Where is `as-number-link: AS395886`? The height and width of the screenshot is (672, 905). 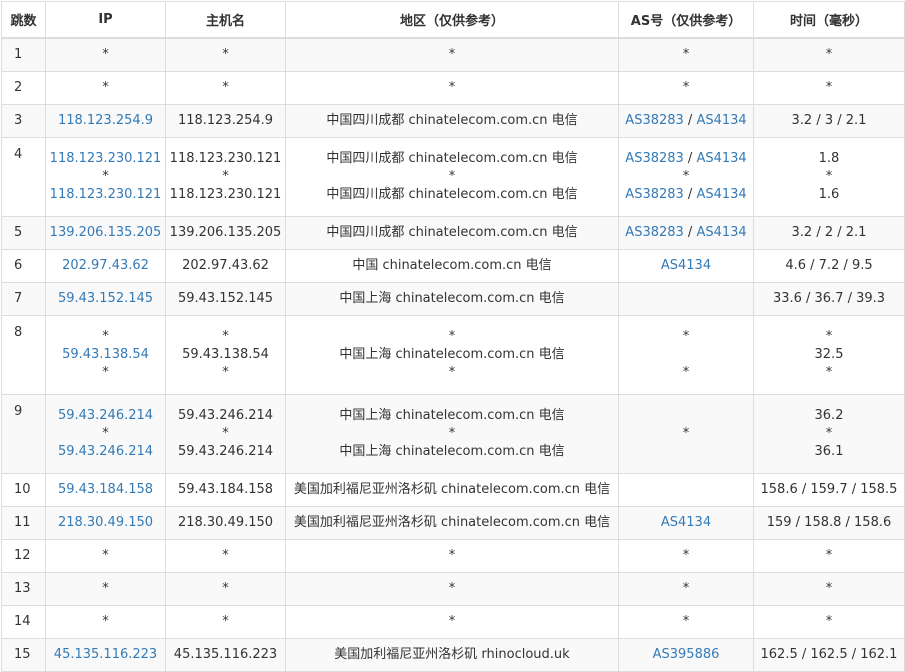 as-number-link: AS395886 is located at coordinates (686, 654).